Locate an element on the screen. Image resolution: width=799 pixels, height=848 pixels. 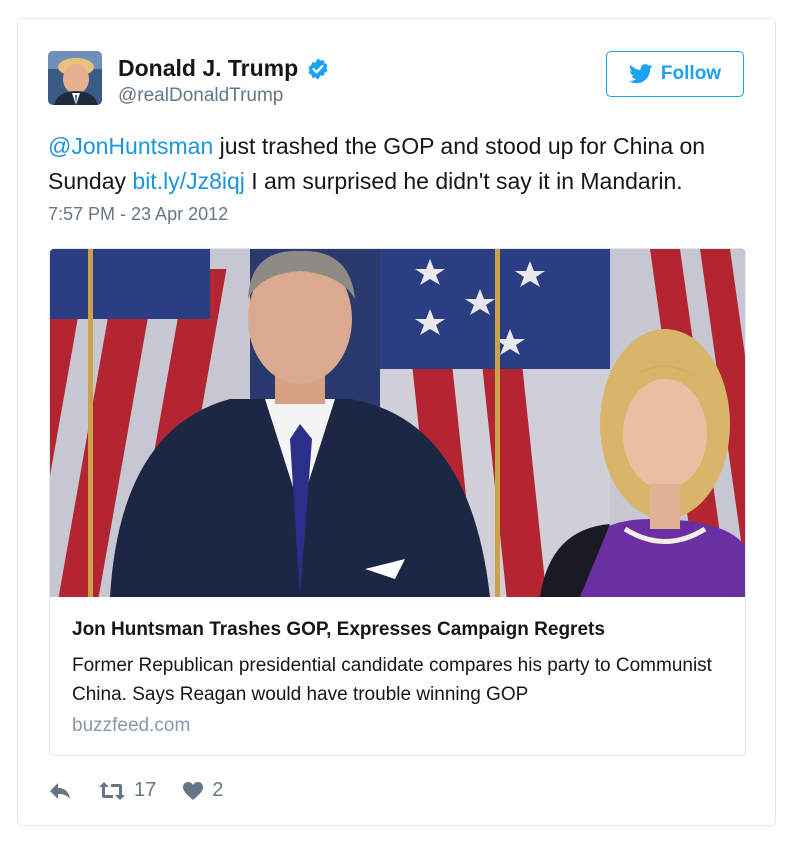
reply-icon is located at coordinates (60, 790).